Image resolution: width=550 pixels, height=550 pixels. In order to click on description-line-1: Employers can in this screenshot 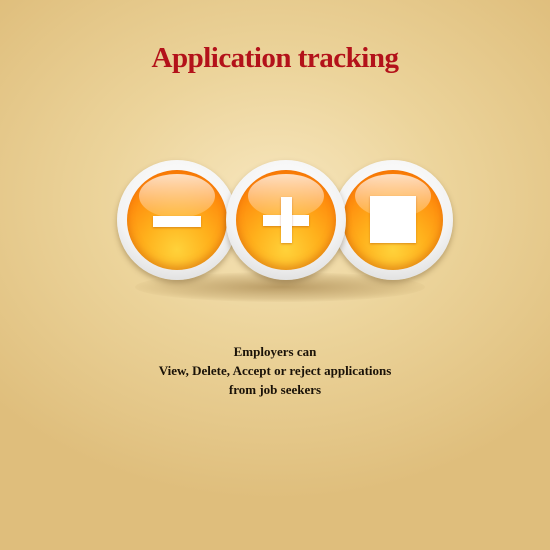, I will do `click(275, 351)`.